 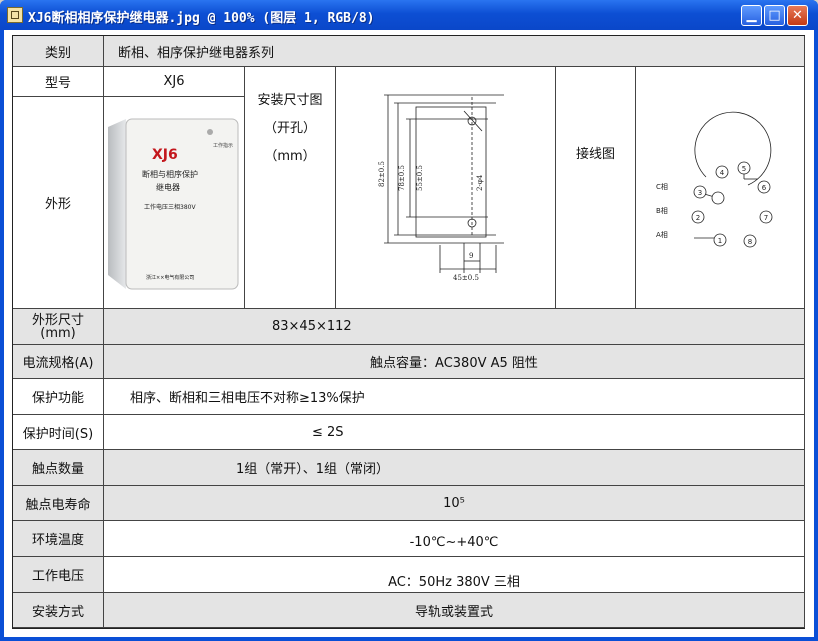 What do you see at coordinates (454, 575) in the screenshot?
I see `voltage-value: AC：50Hz 380V 三相` at bounding box center [454, 575].